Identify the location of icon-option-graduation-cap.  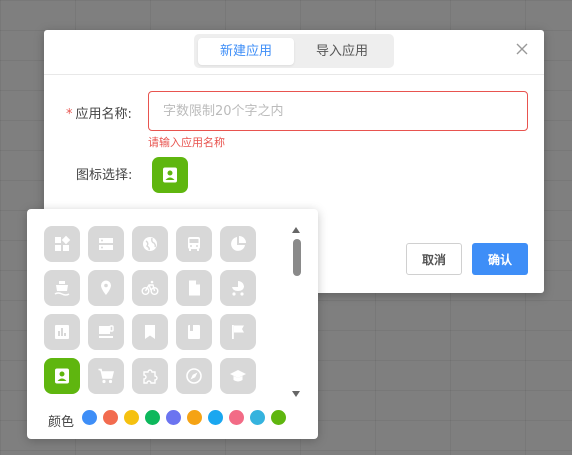
(238, 376).